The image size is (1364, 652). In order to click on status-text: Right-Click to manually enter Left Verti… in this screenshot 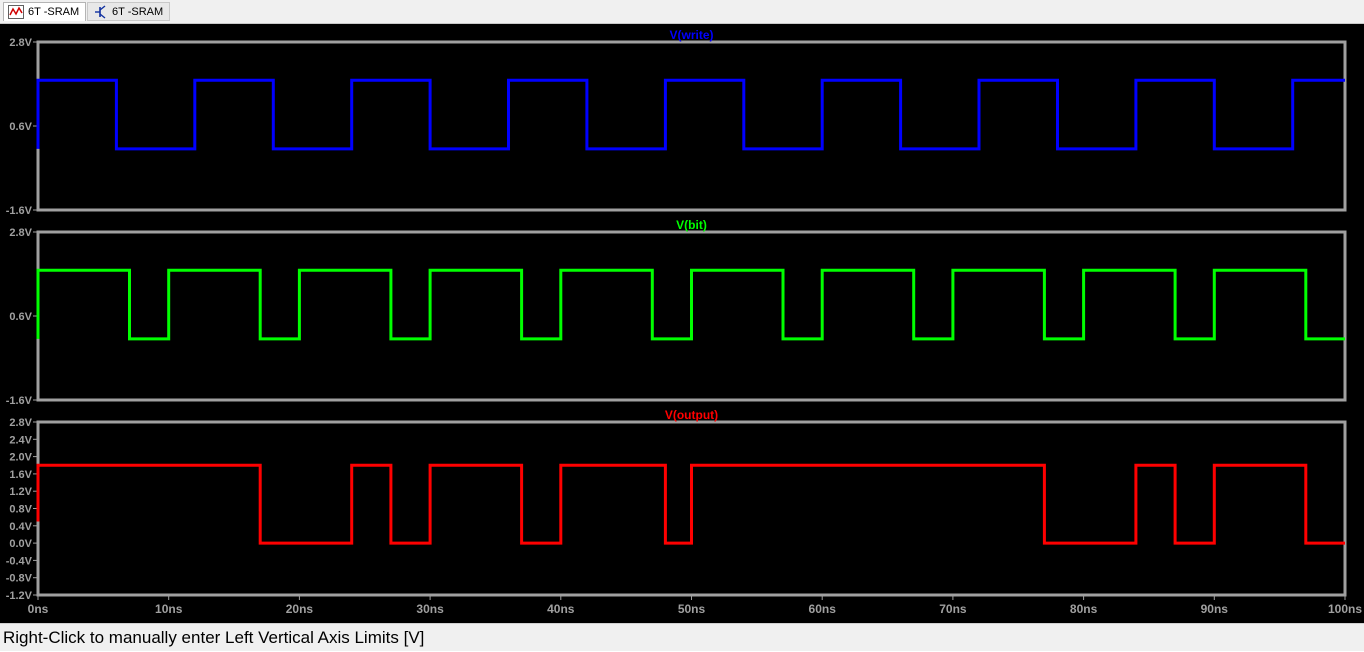, I will do `click(214, 637)`.